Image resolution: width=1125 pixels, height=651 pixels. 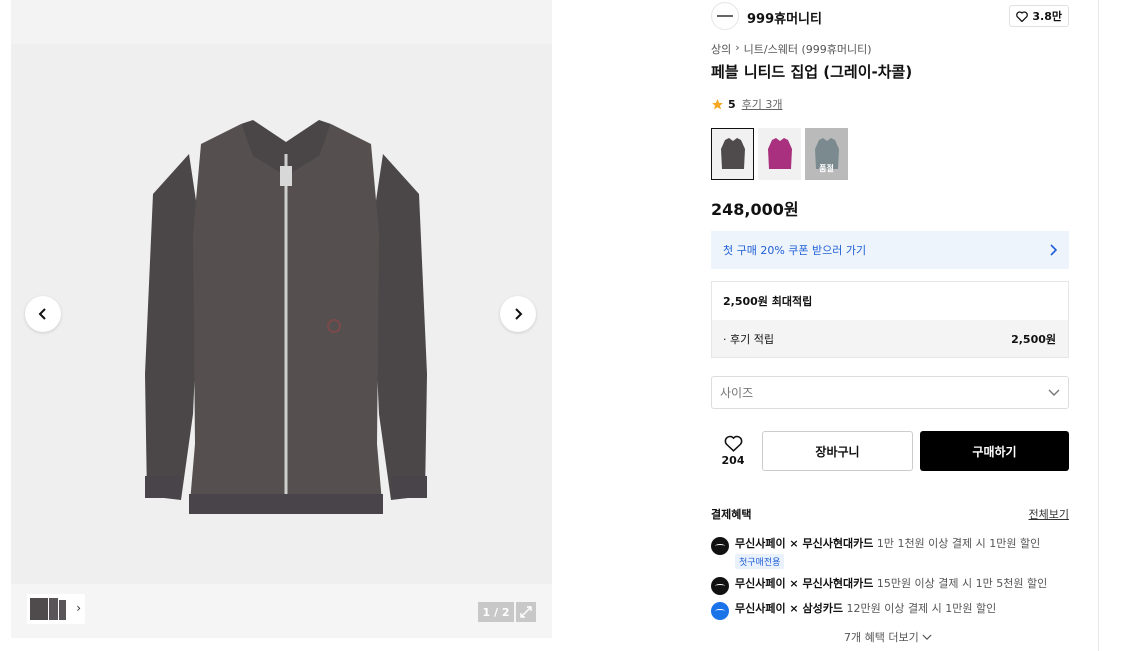 I want to click on breadcrumb: 상의 › 니트/스웨터 (999휴머니티), so click(x=791, y=49).